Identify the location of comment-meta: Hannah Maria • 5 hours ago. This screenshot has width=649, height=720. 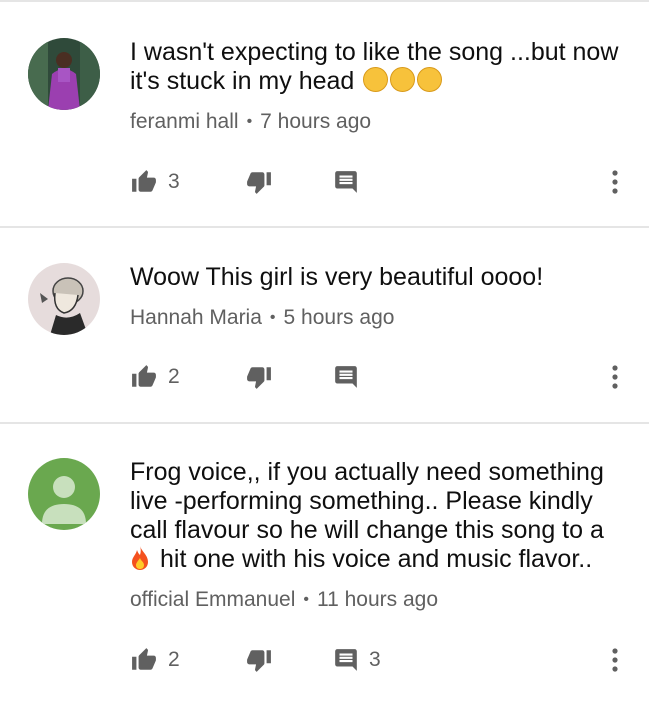
(375, 318).